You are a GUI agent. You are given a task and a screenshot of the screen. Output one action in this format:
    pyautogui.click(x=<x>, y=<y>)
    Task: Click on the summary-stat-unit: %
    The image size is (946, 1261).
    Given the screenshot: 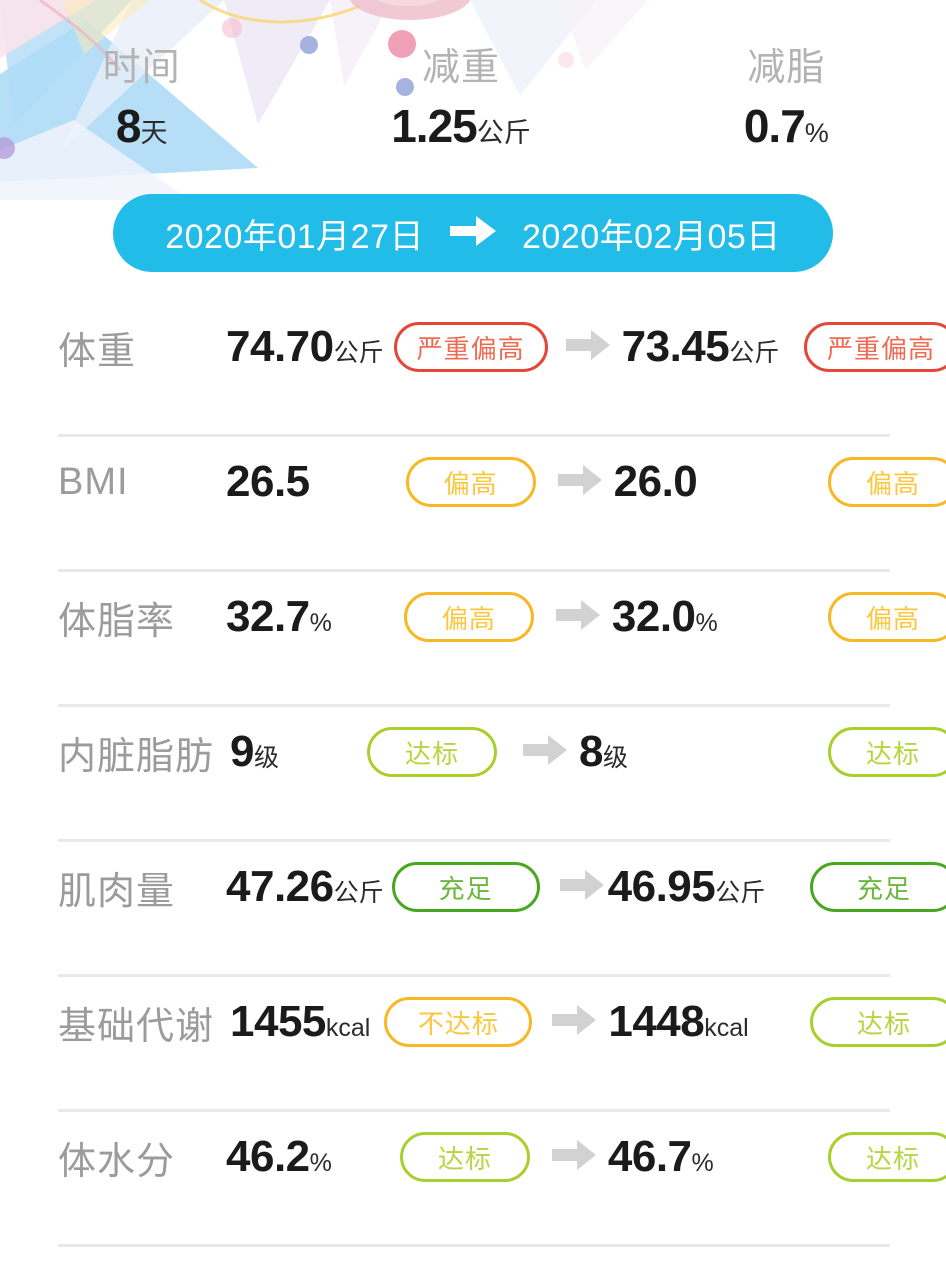 What is the action you would take?
    pyautogui.click(x=816, y=133)
    